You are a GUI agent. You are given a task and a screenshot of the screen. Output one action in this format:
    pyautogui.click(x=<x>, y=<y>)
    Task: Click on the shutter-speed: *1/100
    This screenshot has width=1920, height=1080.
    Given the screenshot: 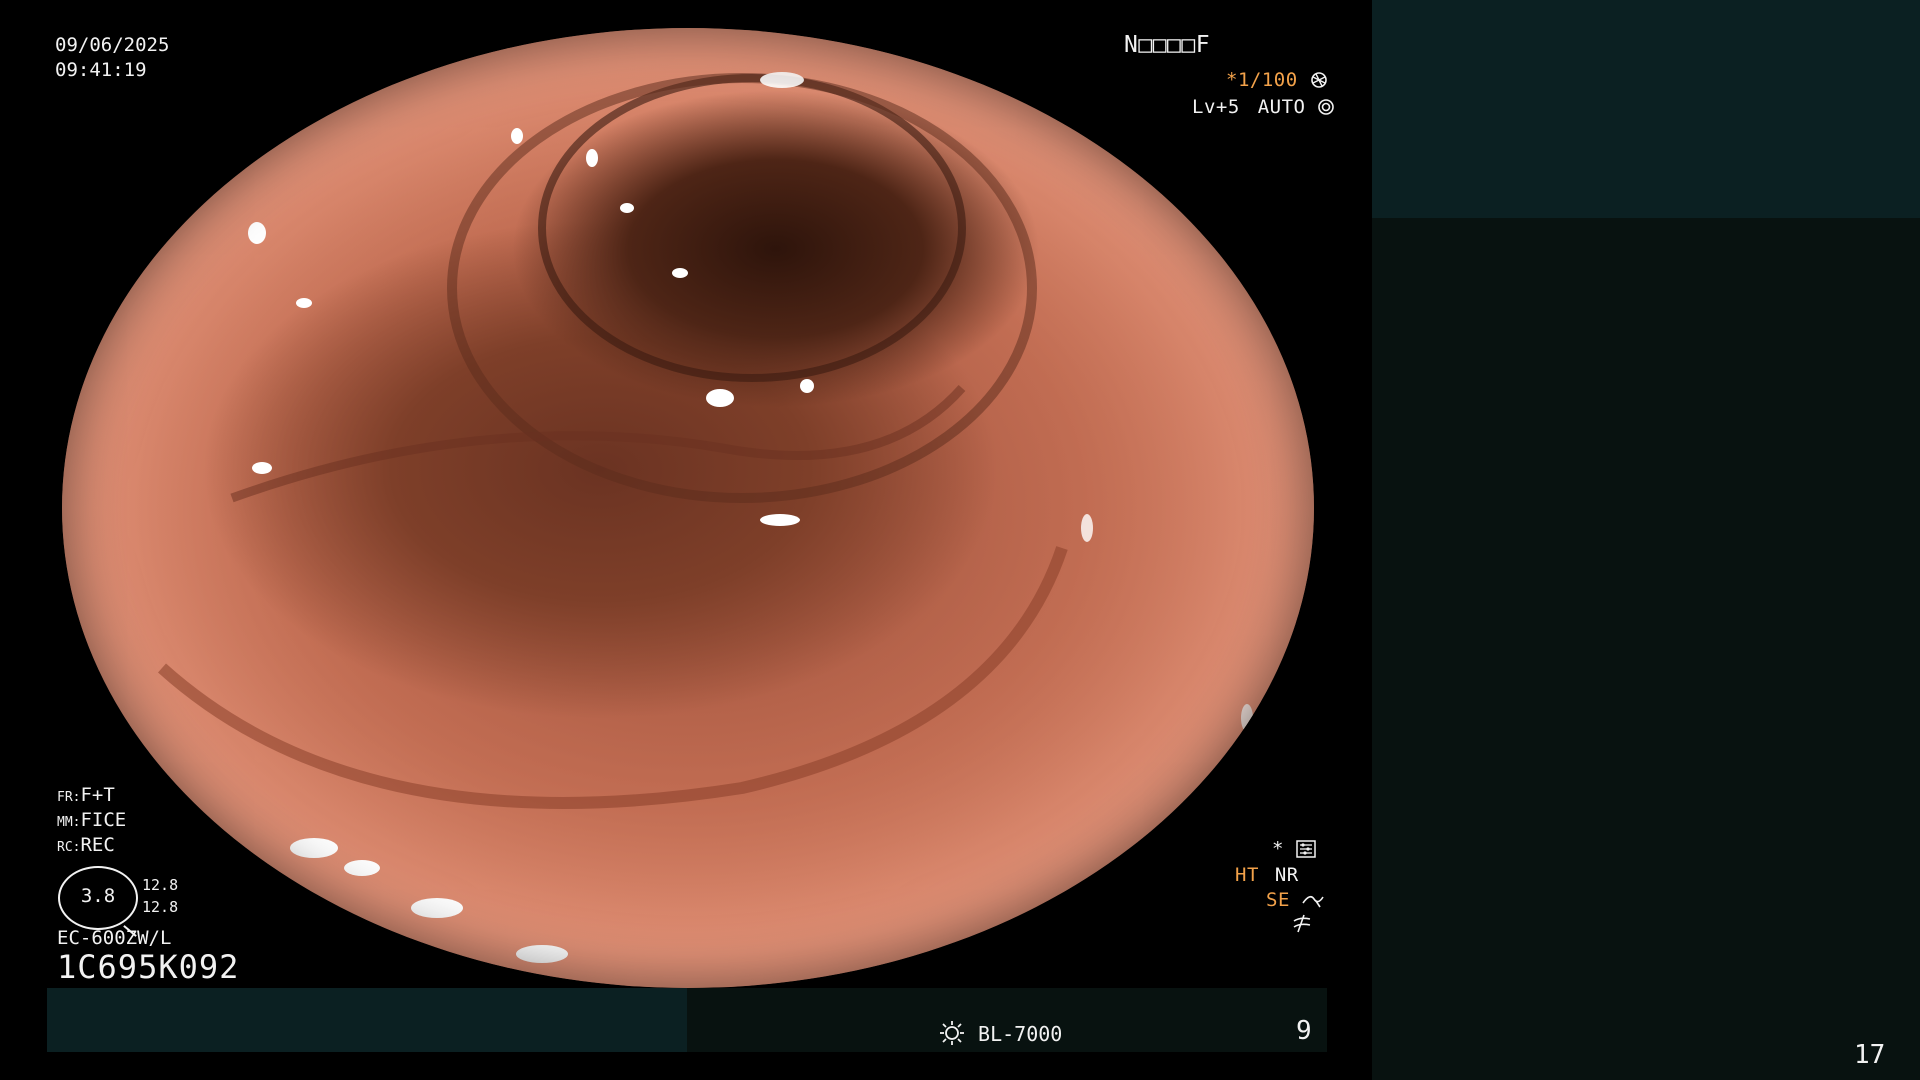 What is the action you would take?
    pyautogui.click(x=1262, y=80)
    